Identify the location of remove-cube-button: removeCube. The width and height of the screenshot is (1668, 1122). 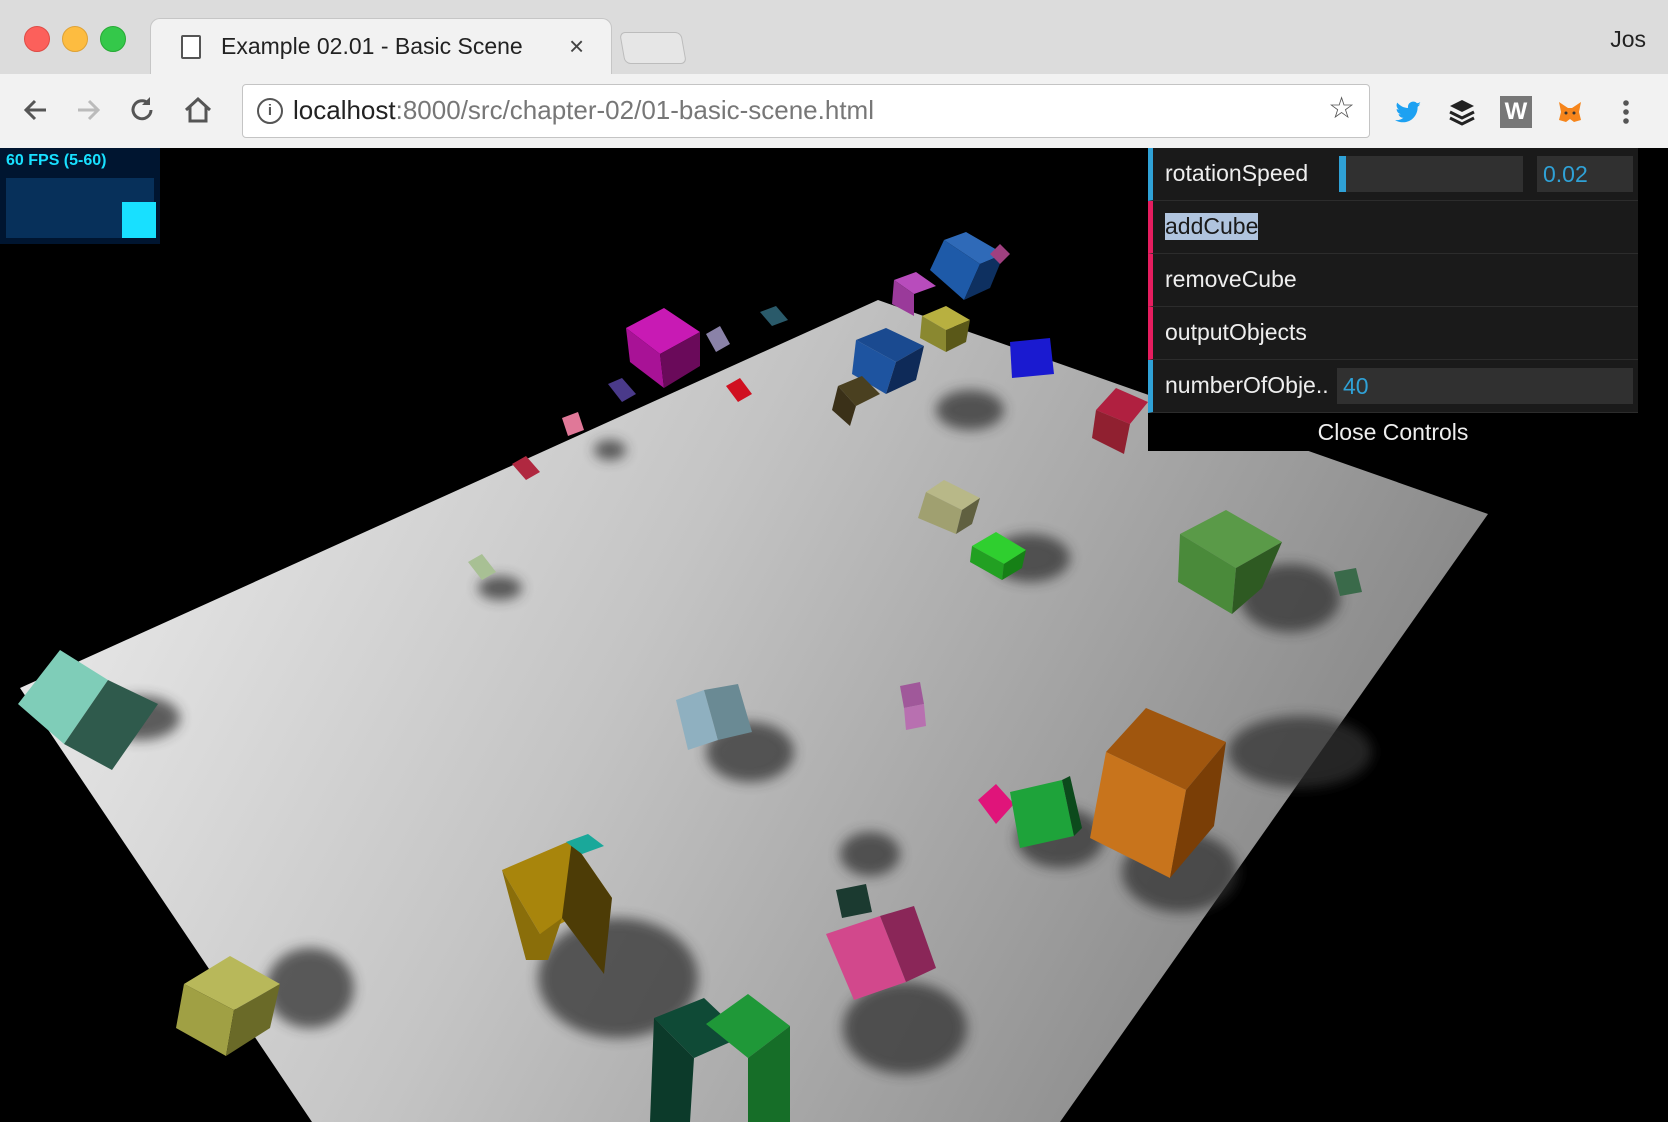
(1393, 280).